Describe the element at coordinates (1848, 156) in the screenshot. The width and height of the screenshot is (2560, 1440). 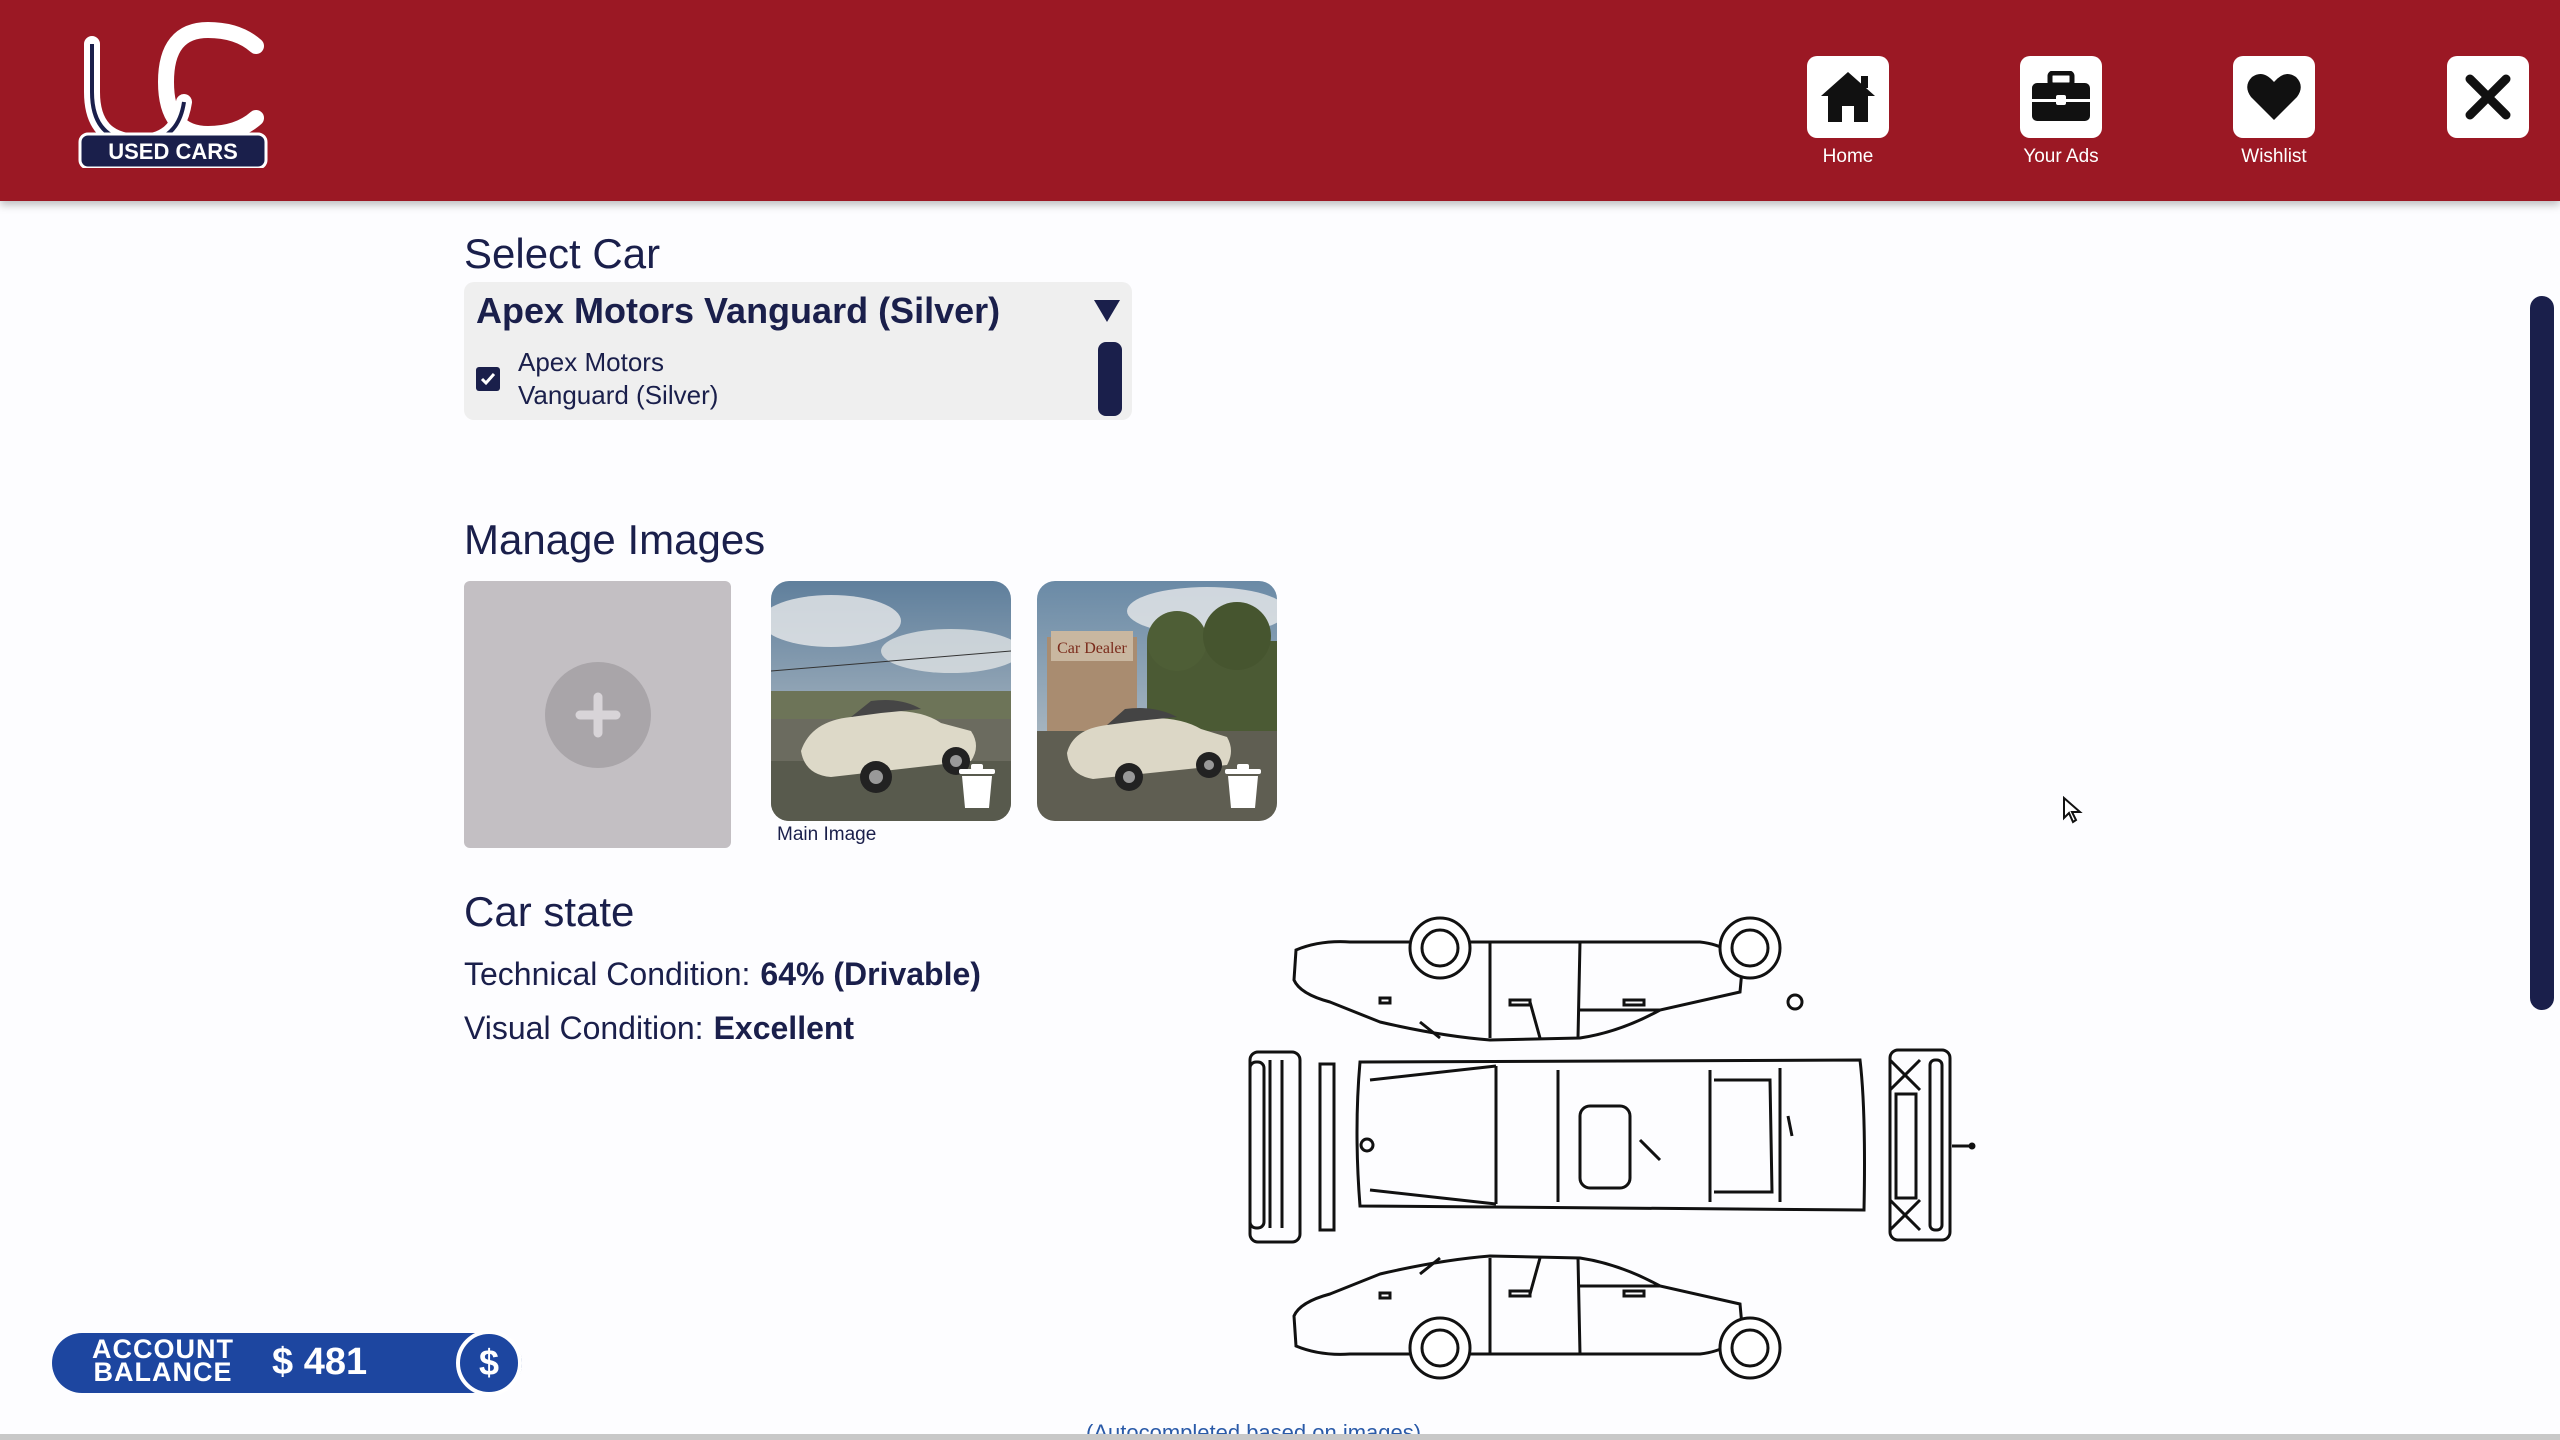
I see `home-label: Home` at that location.